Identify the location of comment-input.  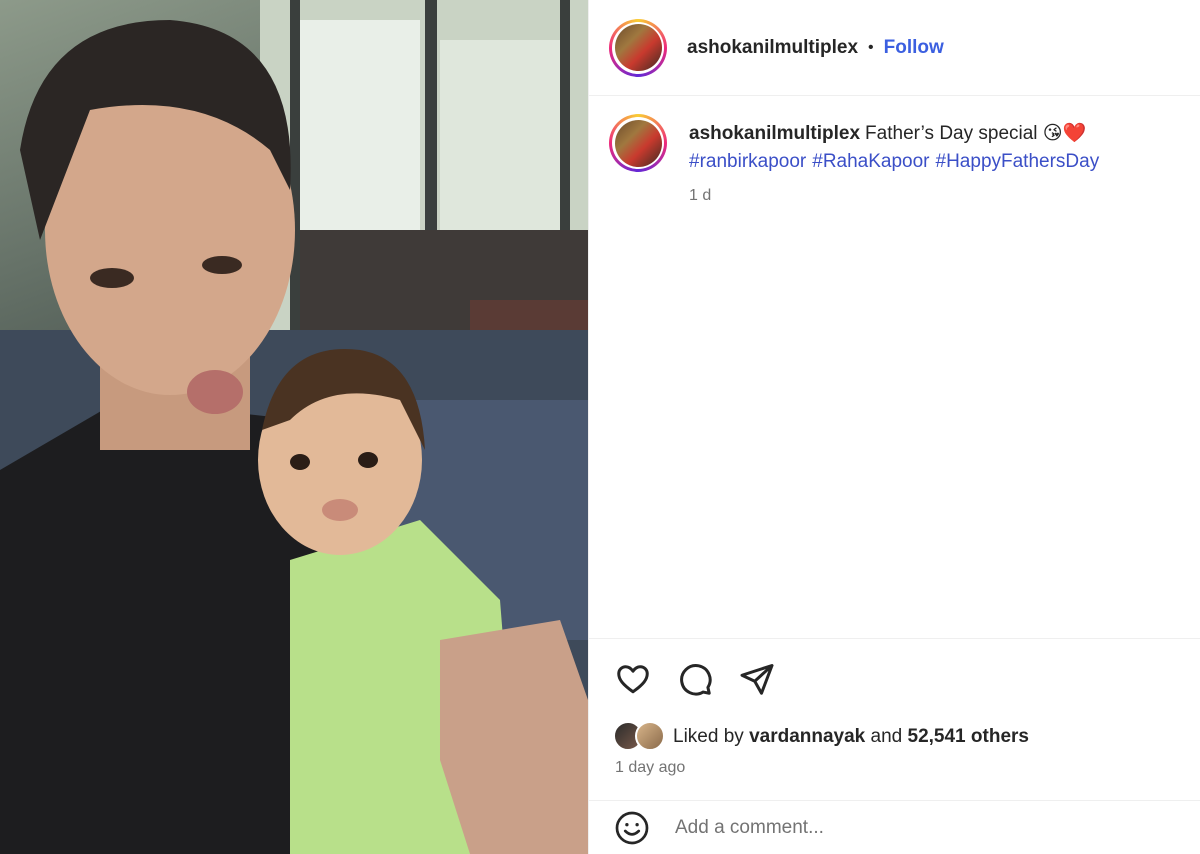
(915, 827).